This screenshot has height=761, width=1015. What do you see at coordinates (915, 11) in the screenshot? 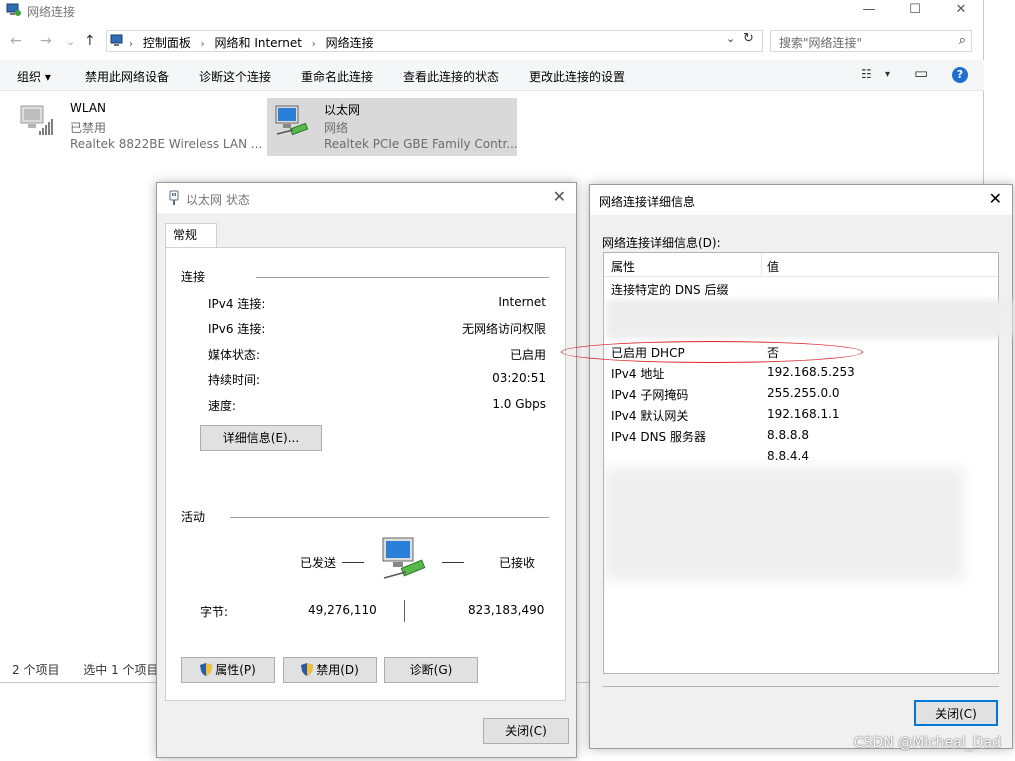
I see `maximize-button: ☐` at bounding box center [915, 11].